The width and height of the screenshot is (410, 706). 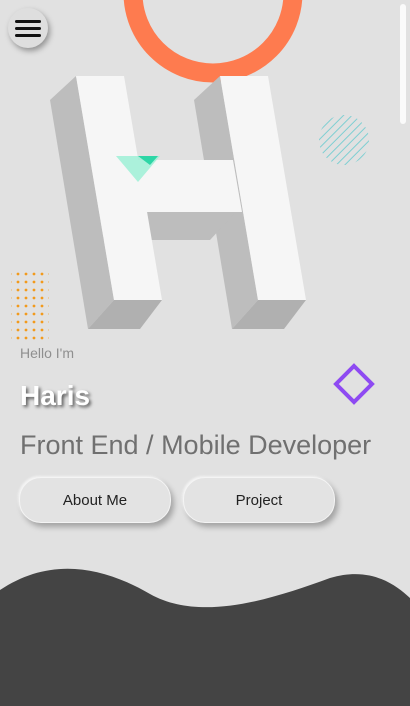 What do you see at coordinates (213, 41) in the screenshot?
I see `ring-decoration` at bounding box center [213, 41].